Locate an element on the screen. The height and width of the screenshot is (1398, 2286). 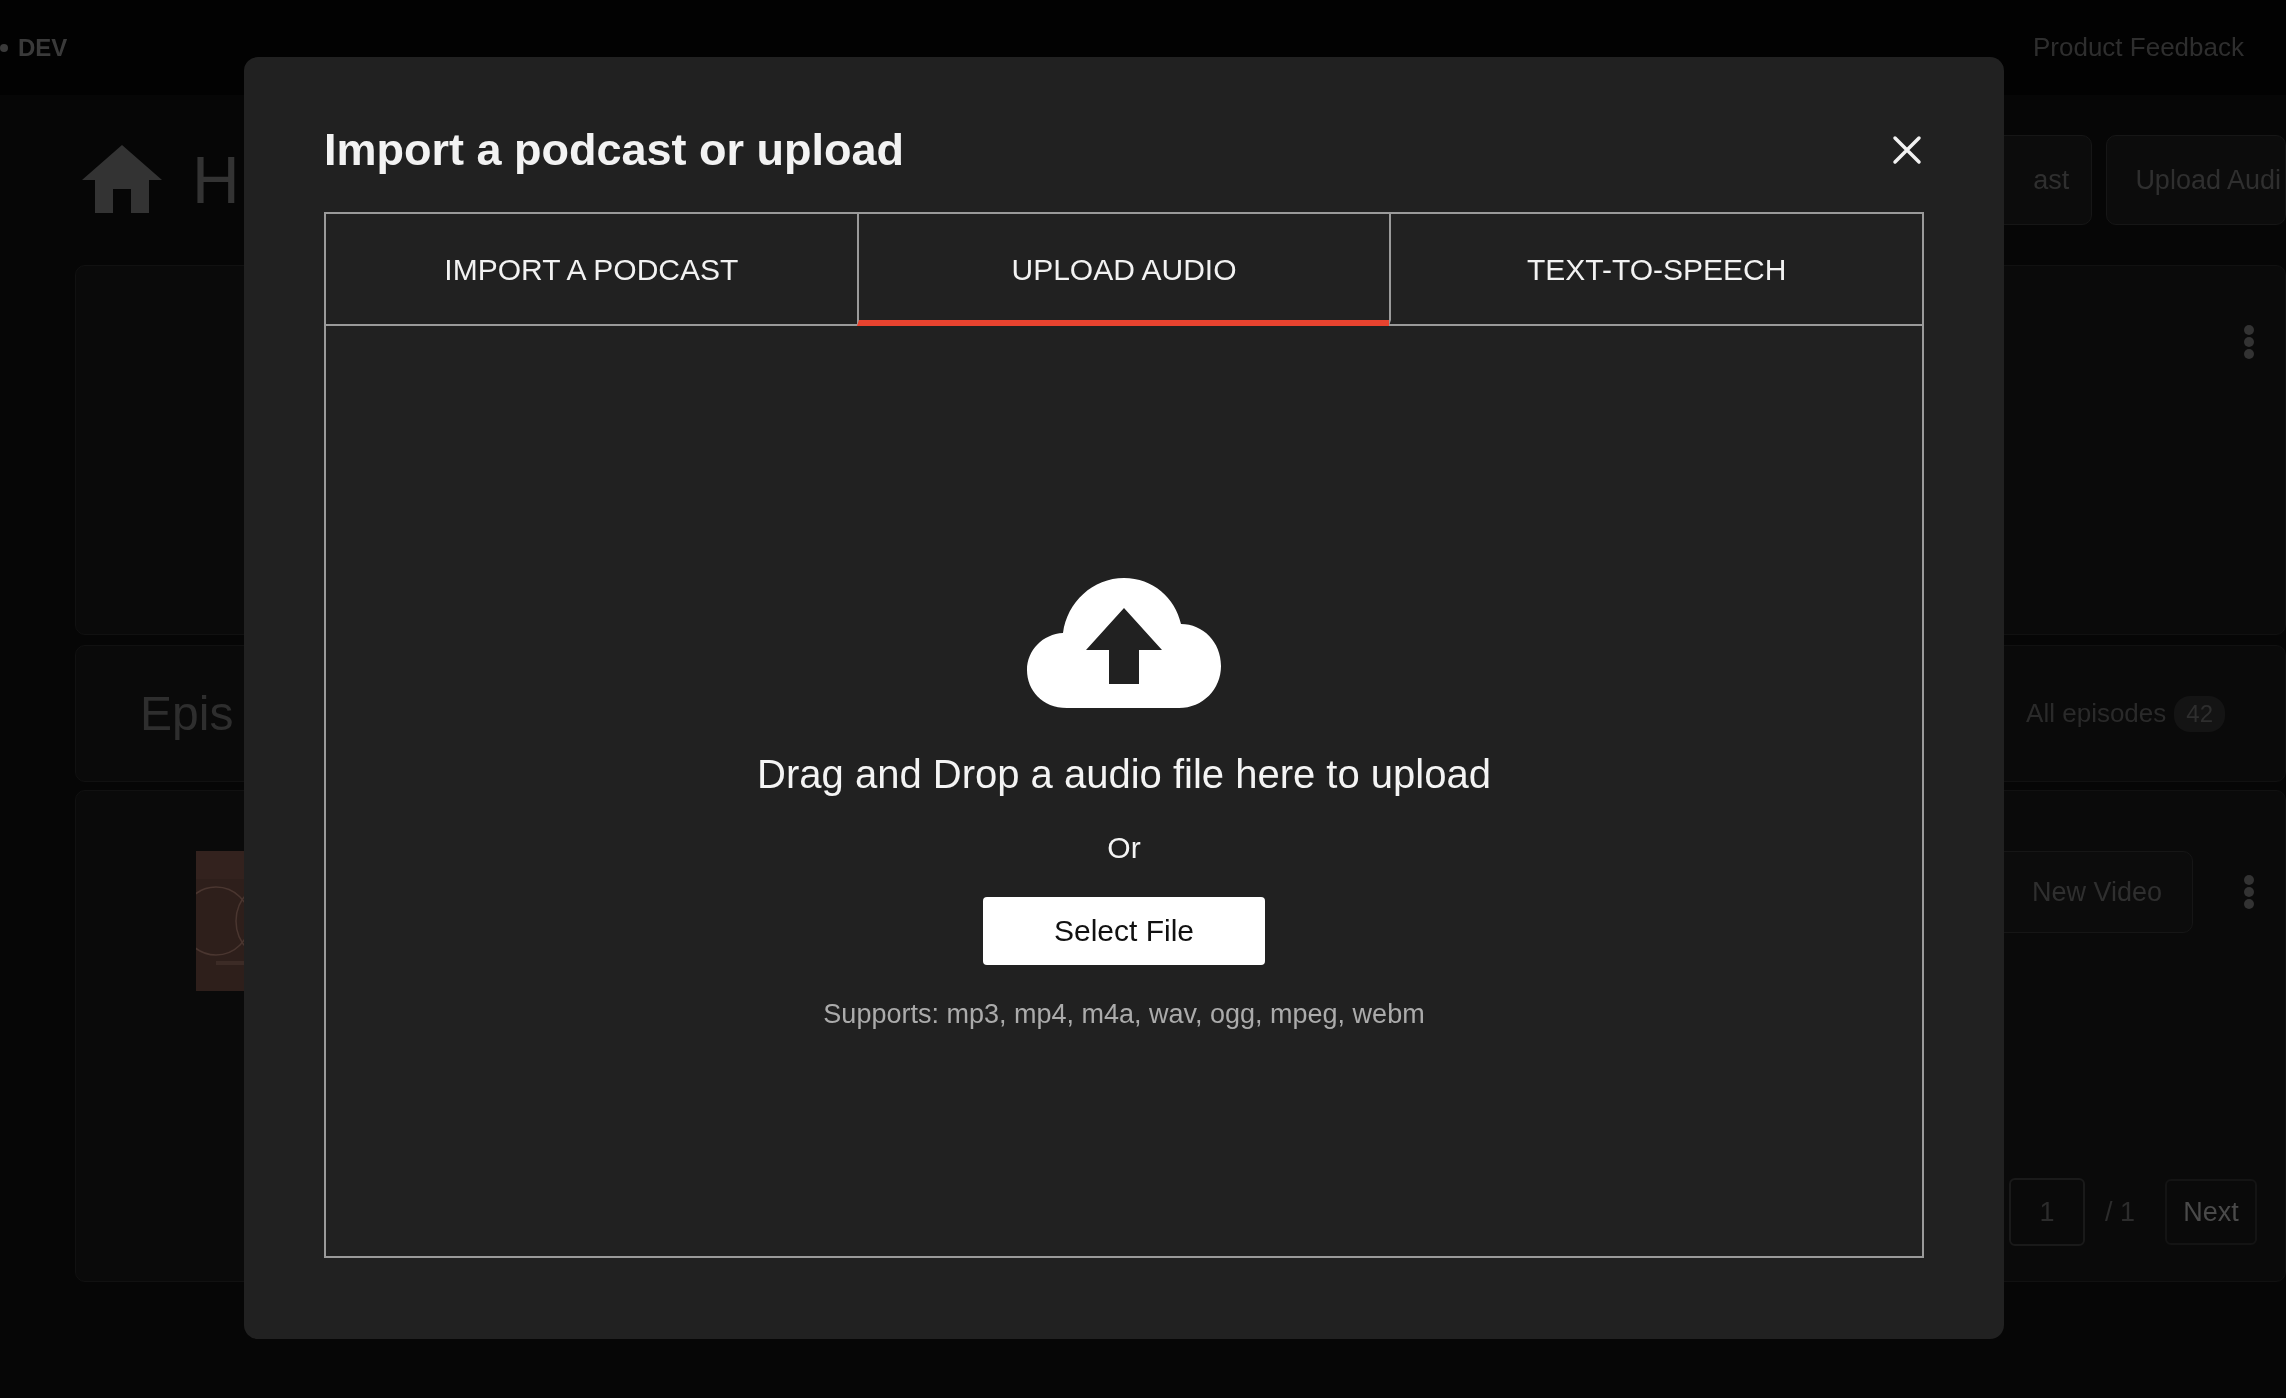
env-badge: DEV is located at coordinates (34, 47).